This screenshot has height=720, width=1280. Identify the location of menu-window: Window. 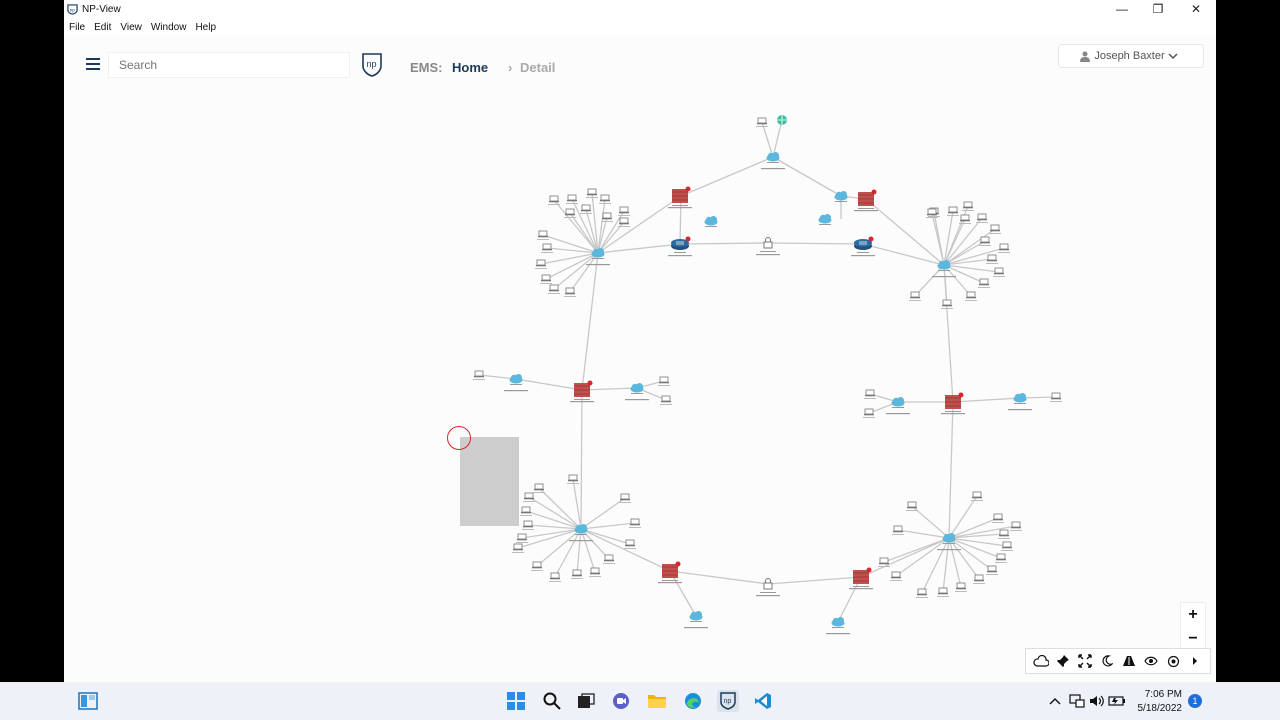
(169, 27).